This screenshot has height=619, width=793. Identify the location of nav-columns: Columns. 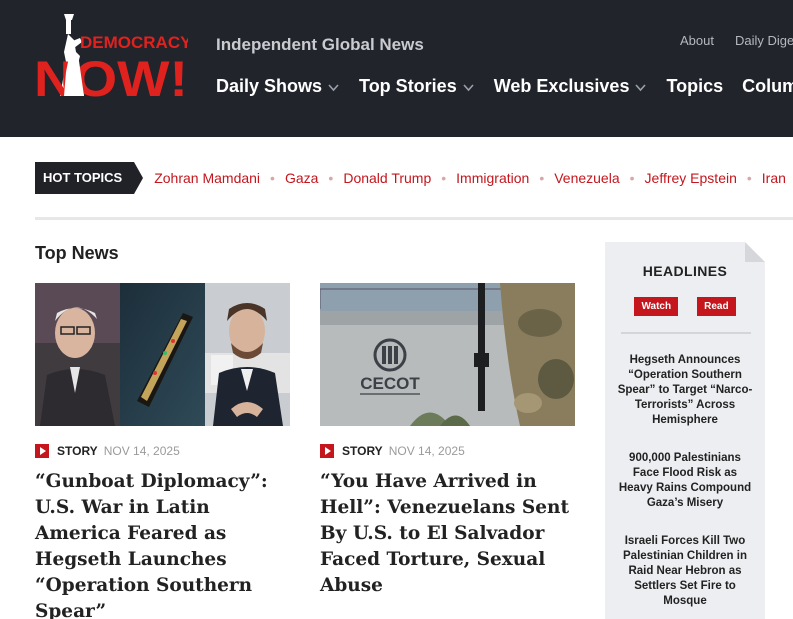
(767, 86).